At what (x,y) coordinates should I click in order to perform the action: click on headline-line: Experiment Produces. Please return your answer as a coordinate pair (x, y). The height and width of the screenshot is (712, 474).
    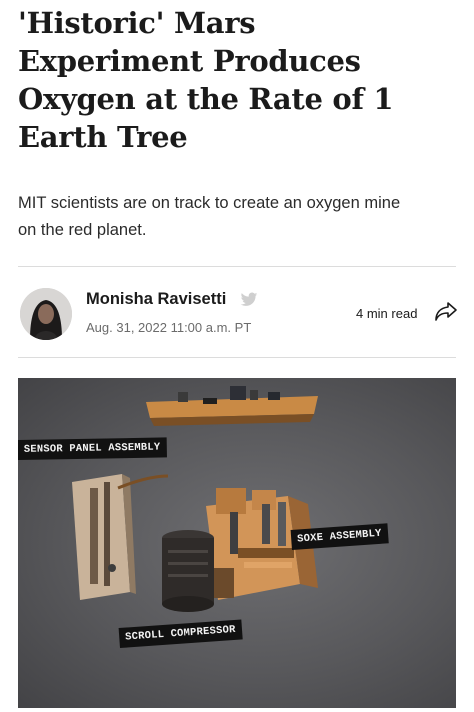
    Looking at the image, I should click on (189, 61).